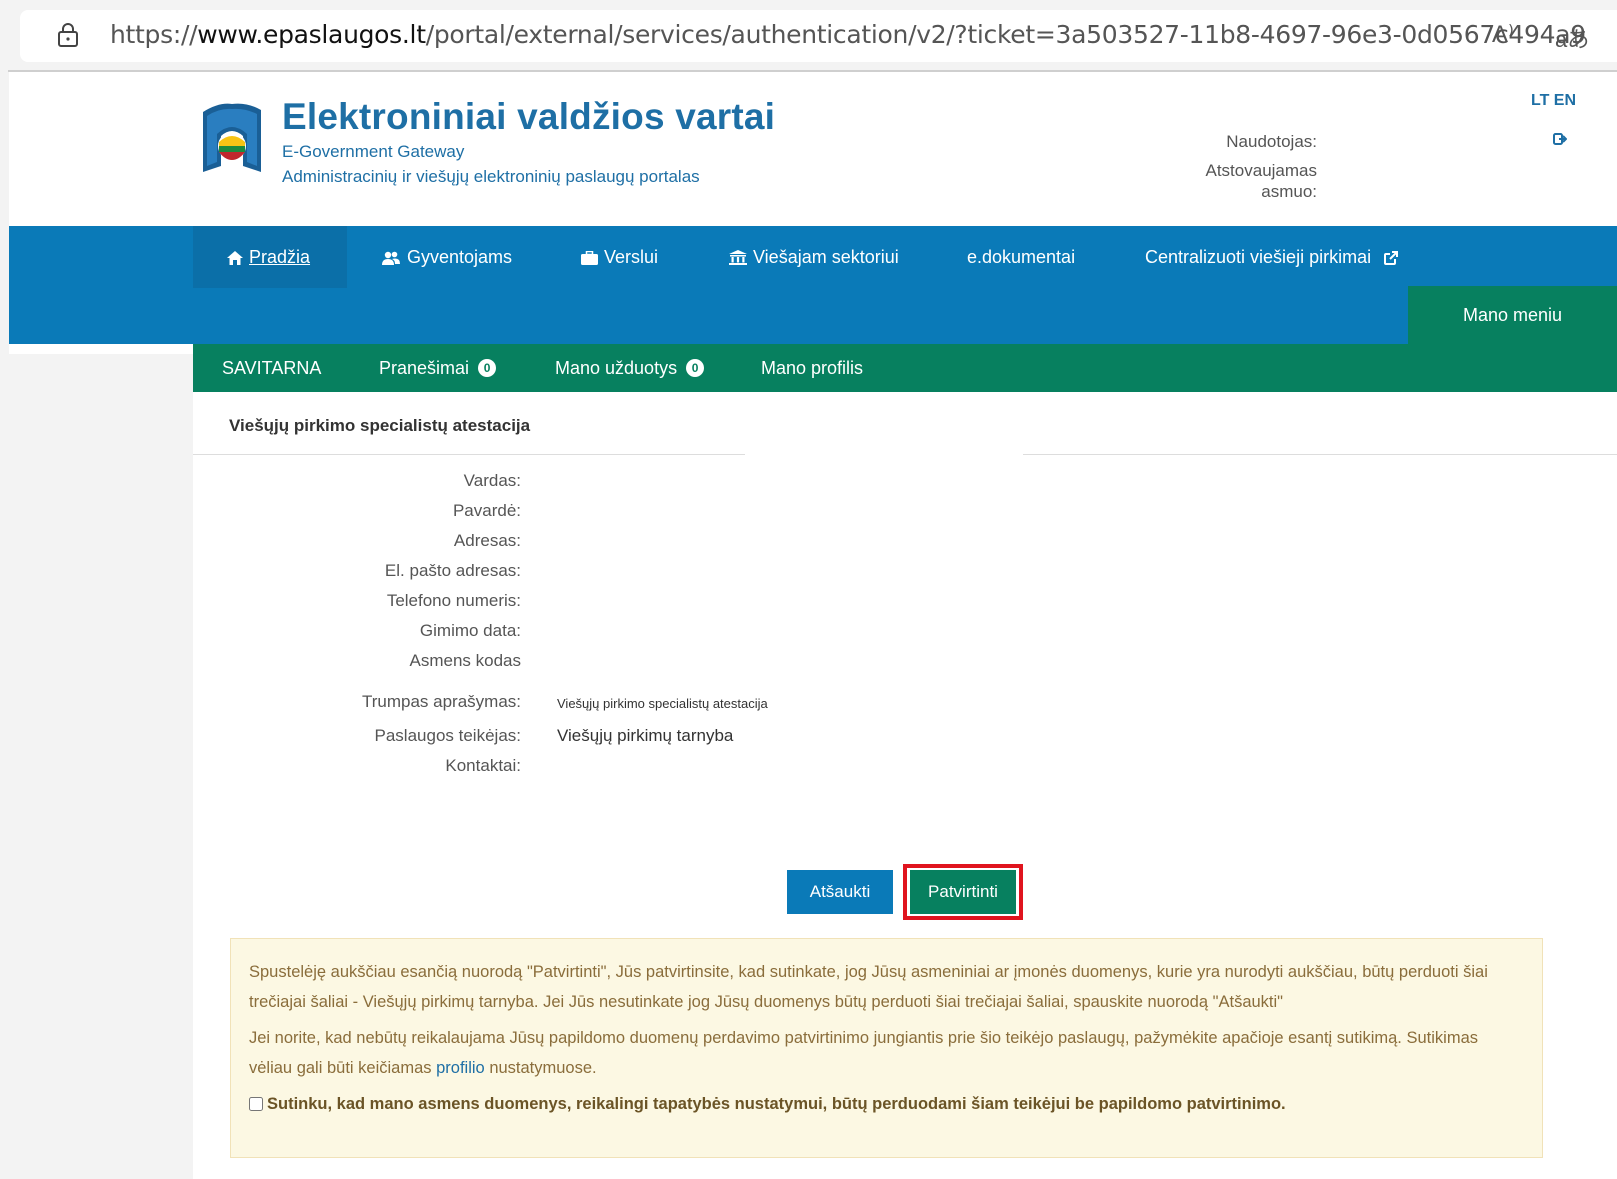  I want to click on represented-person-label: Atstovaujamas asmuo:, so click(1261, 181).